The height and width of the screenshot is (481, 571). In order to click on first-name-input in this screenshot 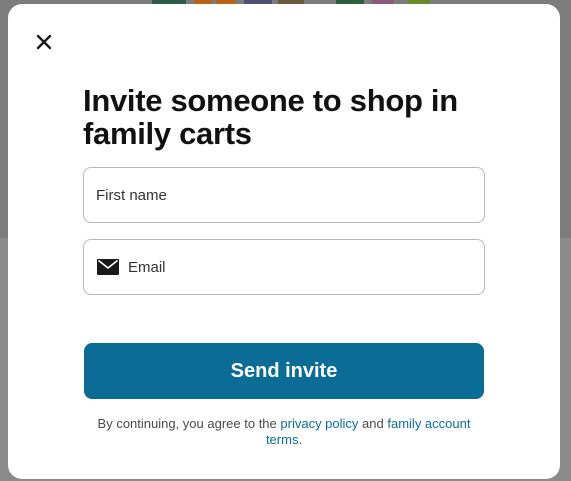, I will do `click(284, 195)`.